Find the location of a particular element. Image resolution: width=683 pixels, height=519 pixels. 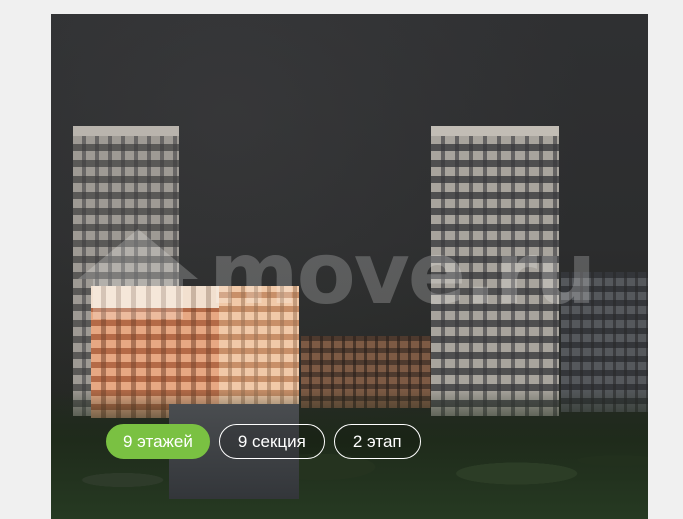

tag-floors: 9 этажей is located at coordinates (158, 441).